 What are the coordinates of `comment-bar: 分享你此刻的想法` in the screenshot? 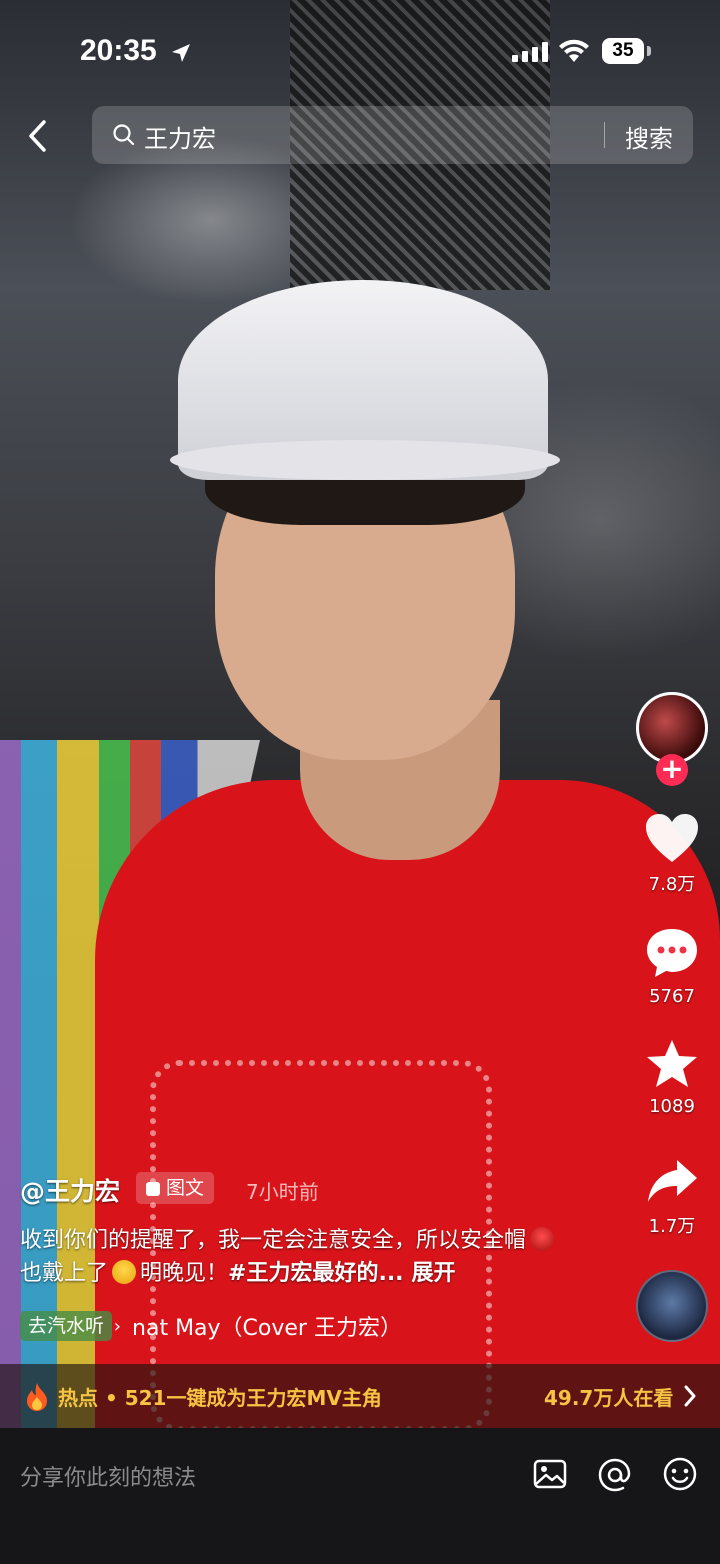 It's located at (360, 1496).